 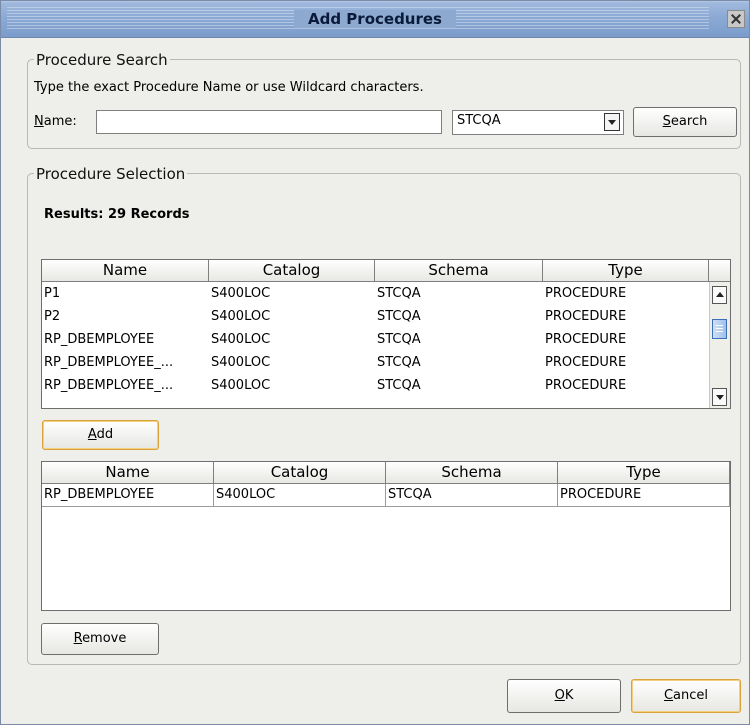 I want to click on close-icon, so click(x=736, y=19).